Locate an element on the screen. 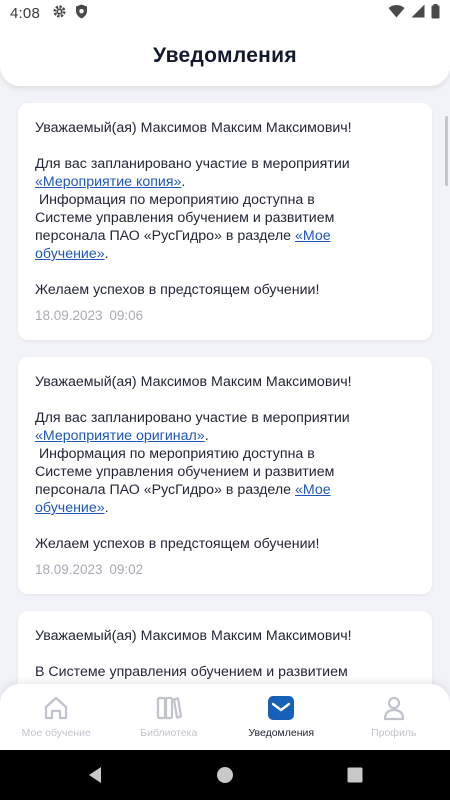 This screenshot has height=800, width=450. page-title: Уведомления is located at coordinates (225, 55).